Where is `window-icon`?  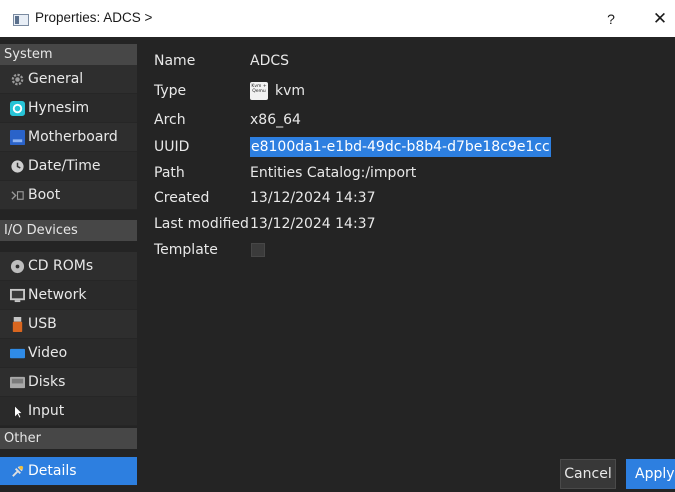 window-icon is located at coordinates (21, 20).